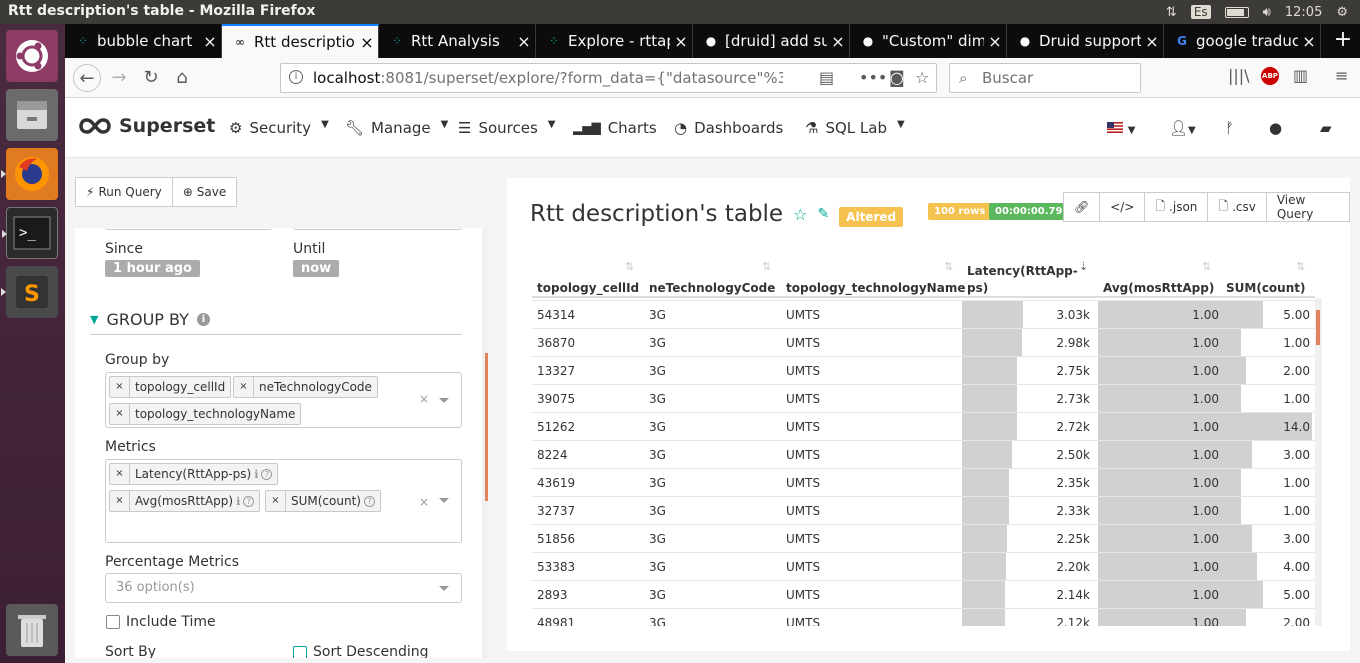 The image size is (1360, 663). Describe the element at coordinates (300, 652) in the screenshot. I see `sort-descending-checkbox` at that location.